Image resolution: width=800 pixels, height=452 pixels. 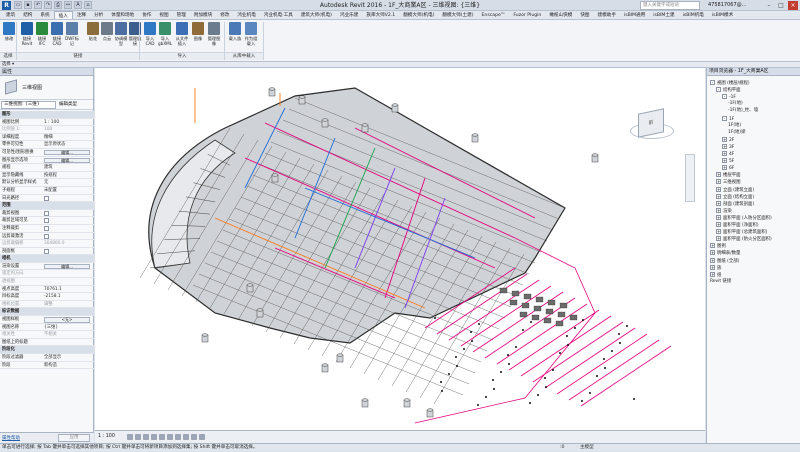 What do you see at coordinates (744, 218) in the screenshot?
I see `browser-tree-item: + 面积平面 (人防分区面积)` at bounding box center [744, 218].